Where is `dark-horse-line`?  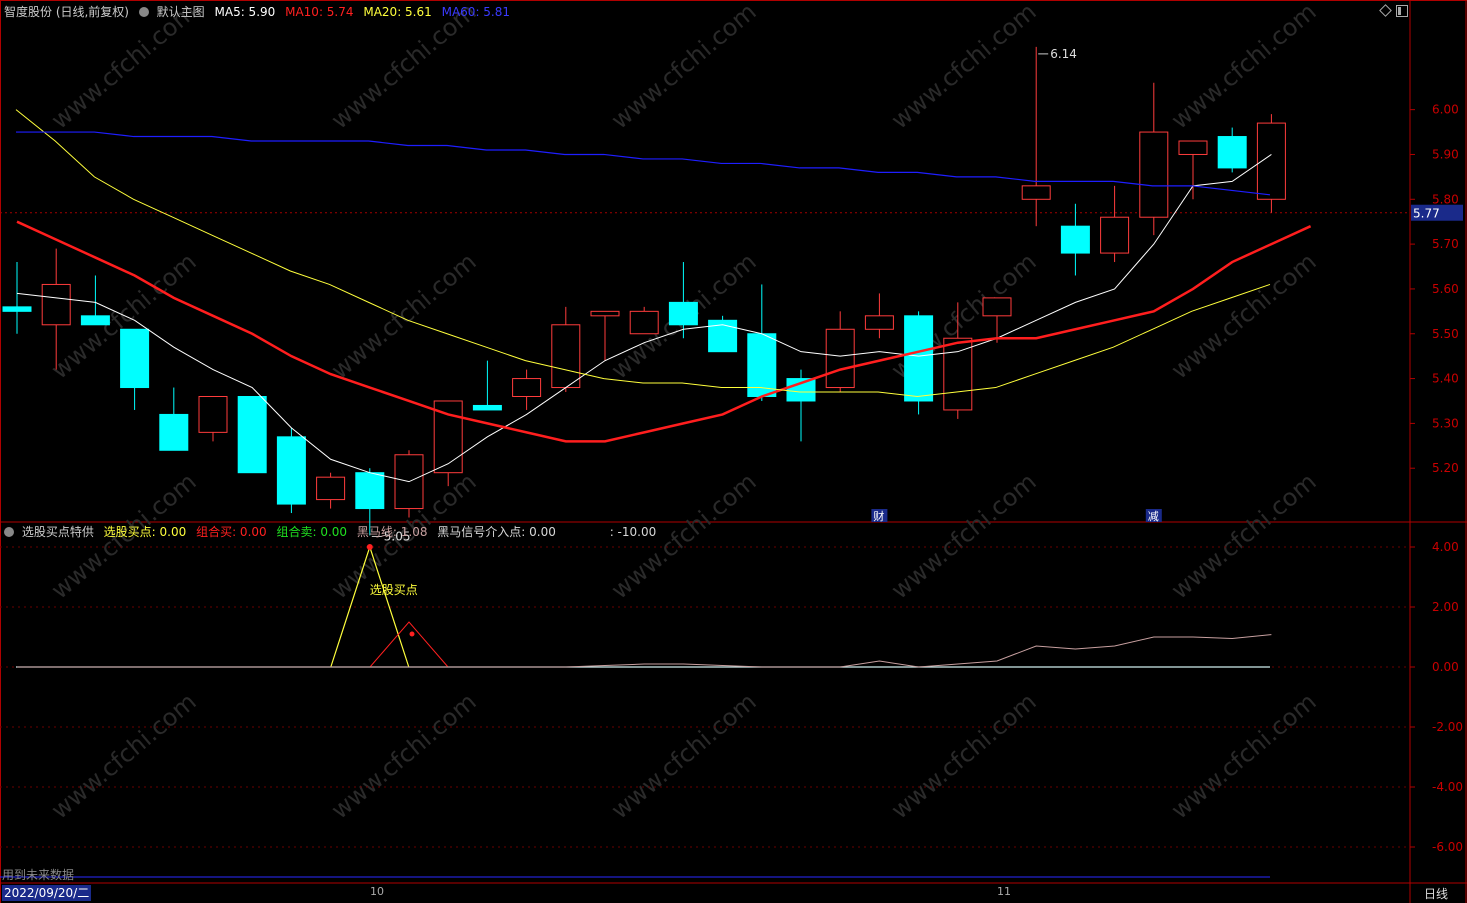
dark-horse-line is located at coordinates (644, 651).